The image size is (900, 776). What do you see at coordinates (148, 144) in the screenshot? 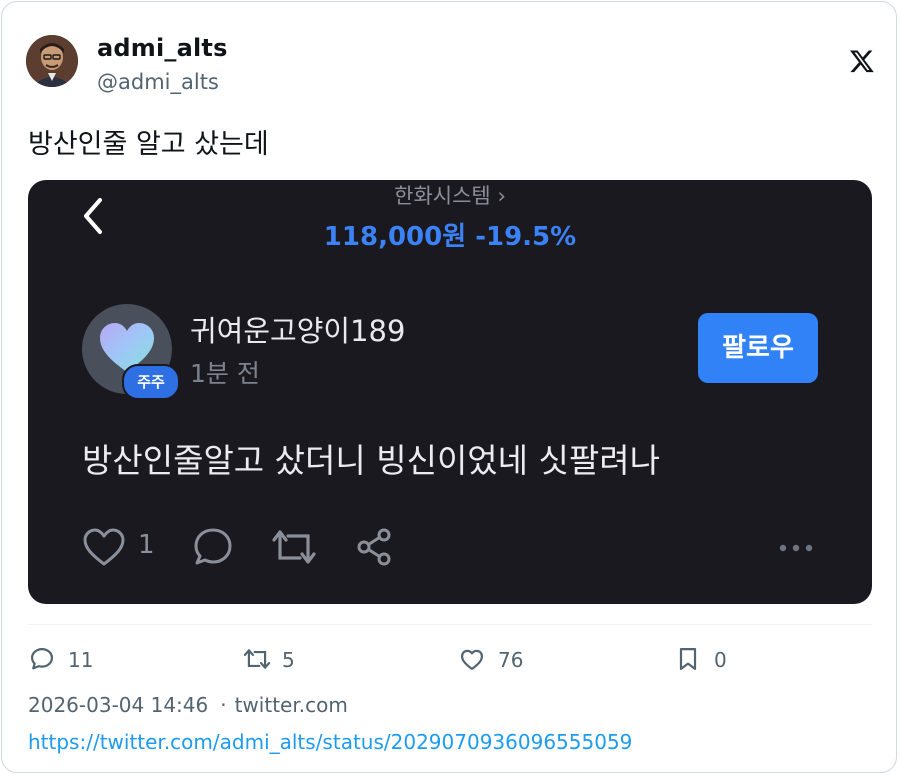
I see `tweet-text: 방산인줄 알고 샀는데` at bounding box center [148, 144].